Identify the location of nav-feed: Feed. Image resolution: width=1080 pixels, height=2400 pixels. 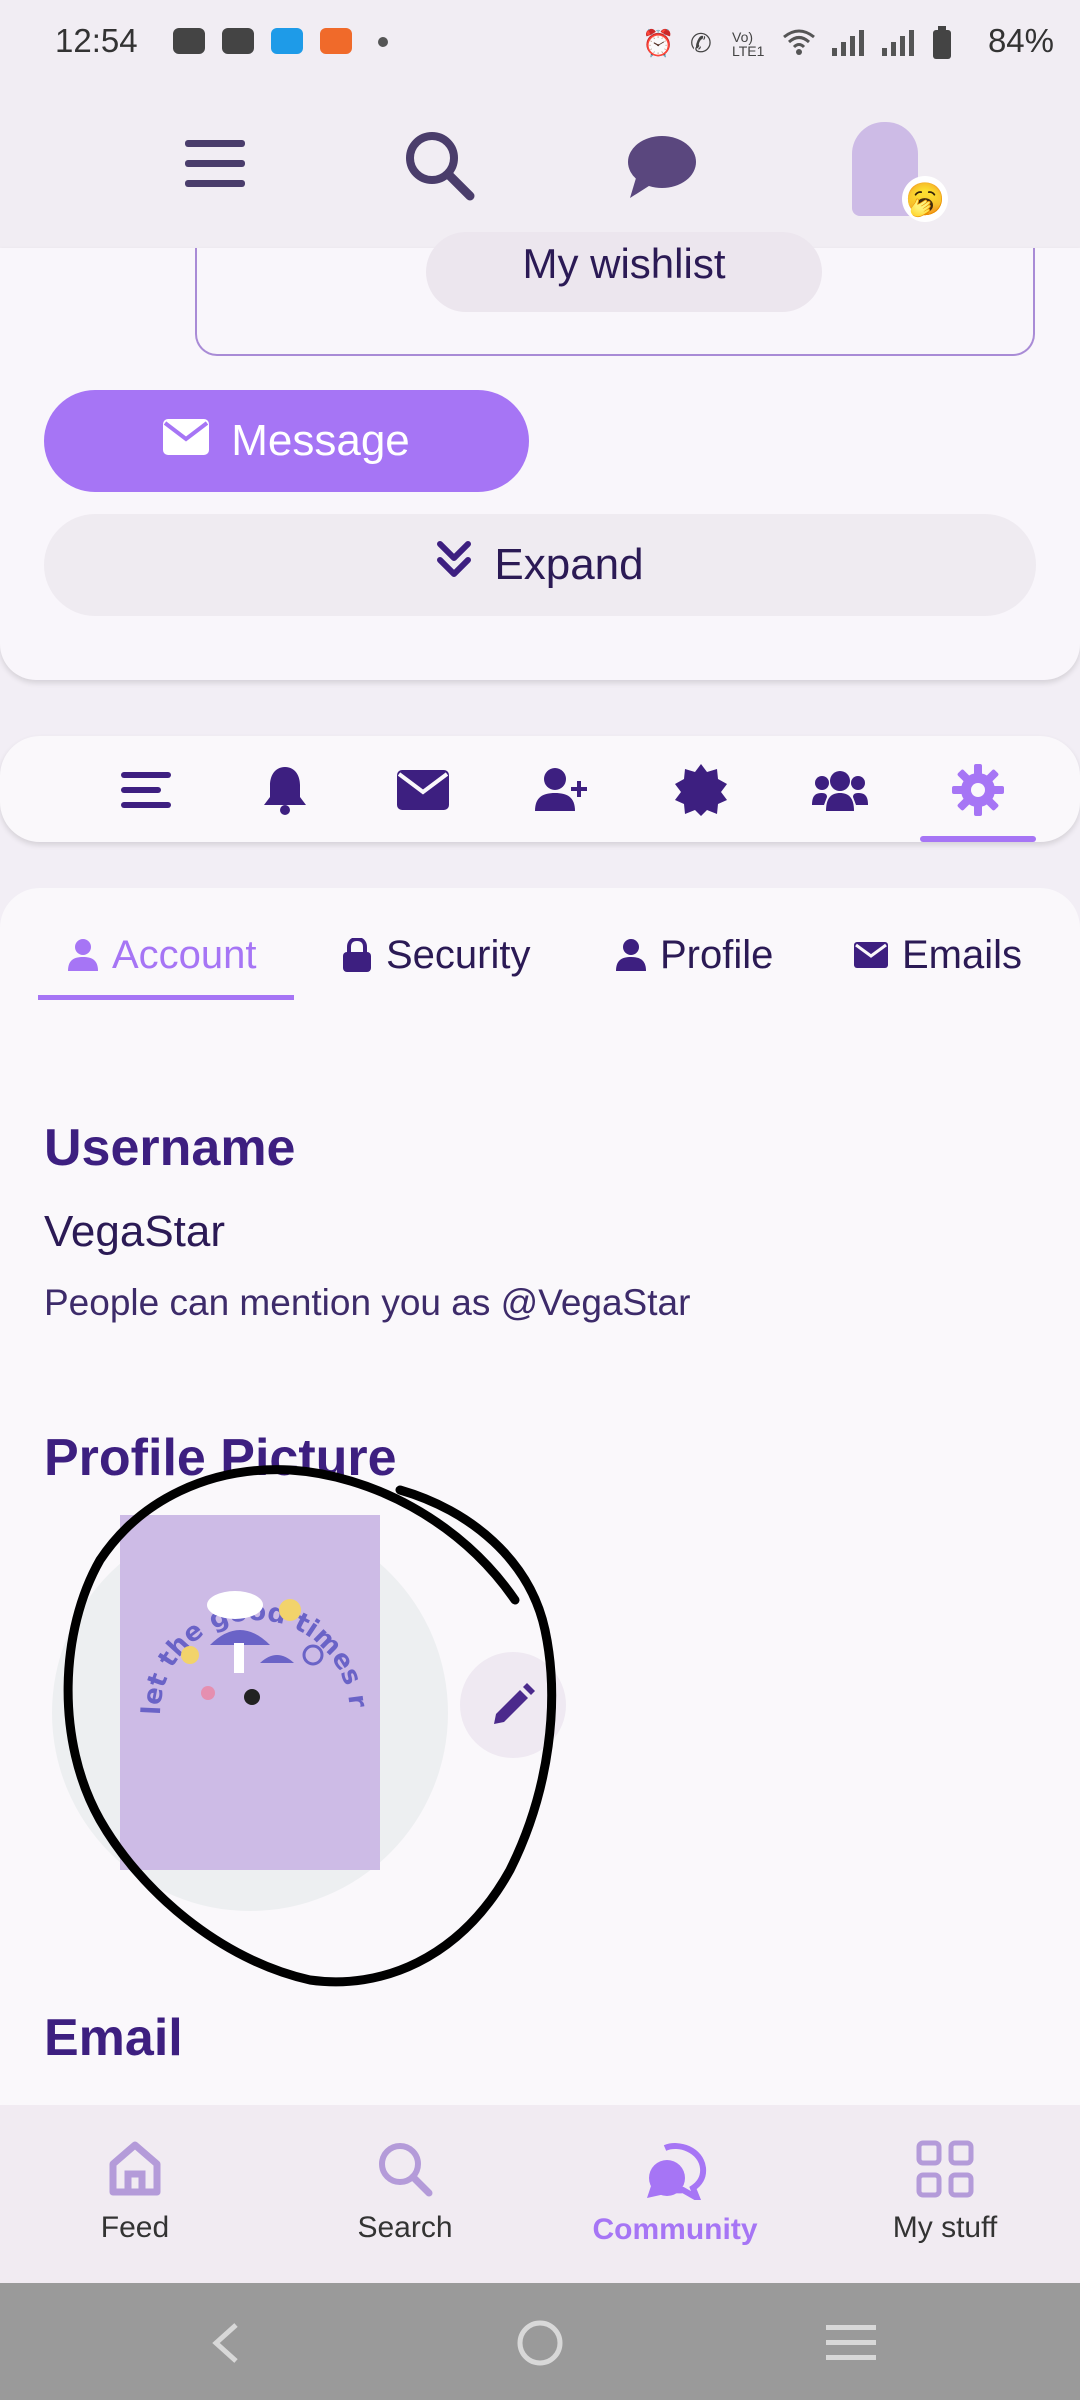
(135, 2192).